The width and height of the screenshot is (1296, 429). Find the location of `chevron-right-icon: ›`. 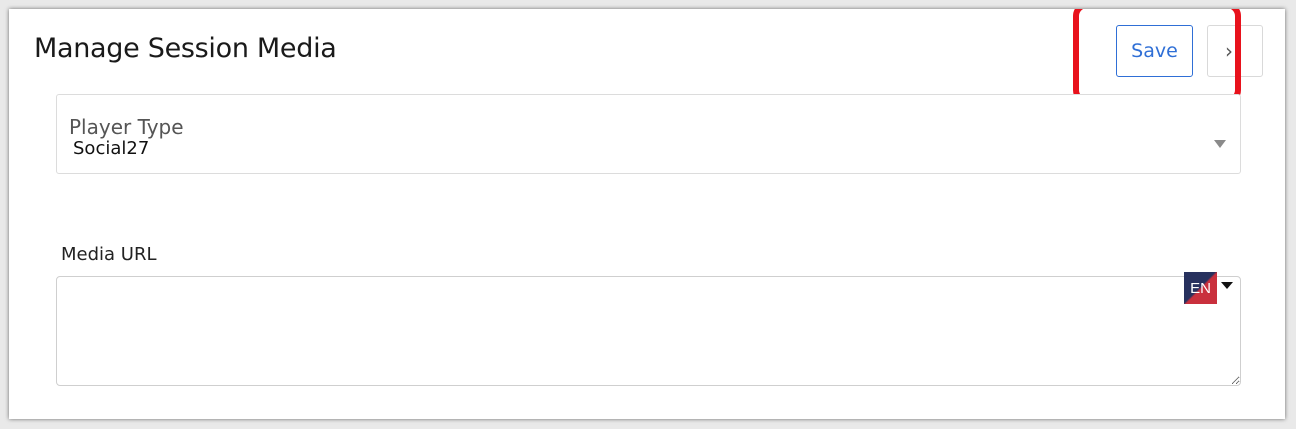

chevron-right-icon: › is located at coordinates (1229, 51).